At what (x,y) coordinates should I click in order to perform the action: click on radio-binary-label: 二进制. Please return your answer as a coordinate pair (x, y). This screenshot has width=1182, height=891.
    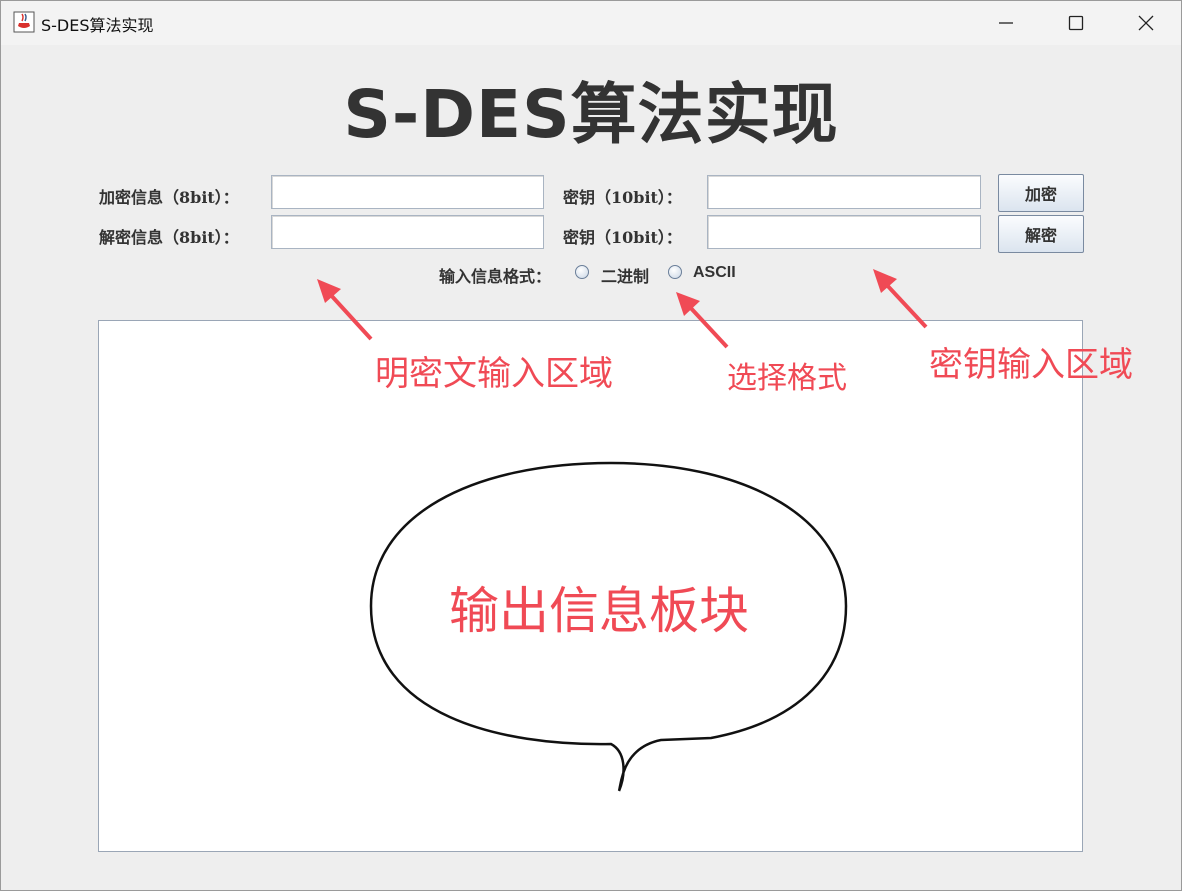
    Looking at the image, I should click on (625, 275).